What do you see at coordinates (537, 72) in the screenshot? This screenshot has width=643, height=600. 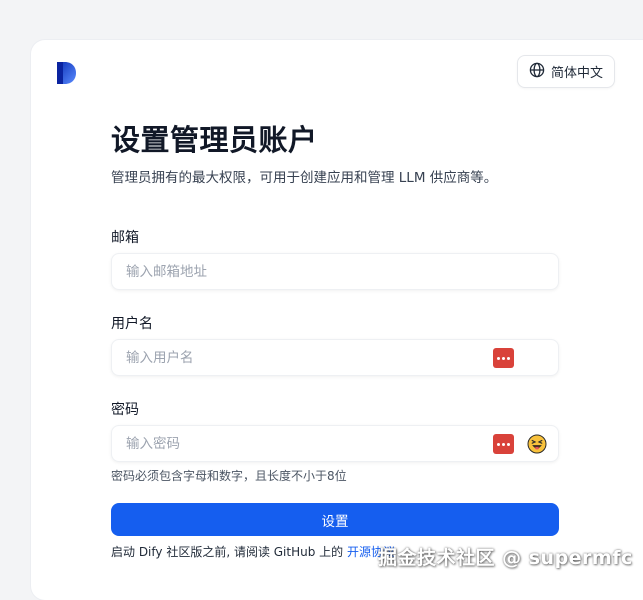 I see `globe-icon` at bounding box center [537, 72].